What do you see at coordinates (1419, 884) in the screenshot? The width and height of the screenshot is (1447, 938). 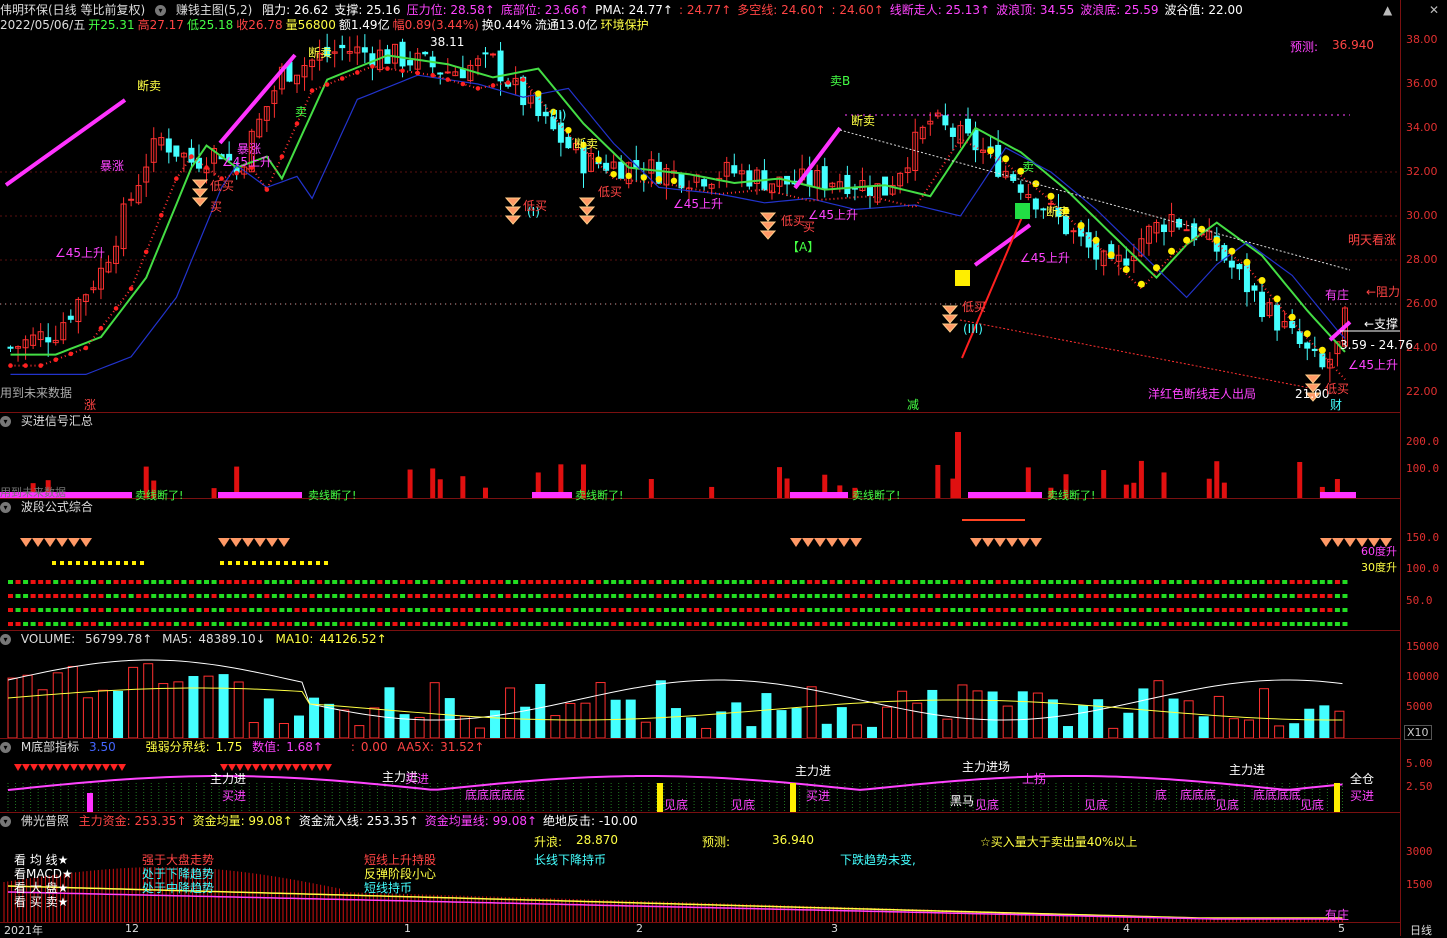 I see `buddha-tick: 1500` at bounding box center [1419, 884].